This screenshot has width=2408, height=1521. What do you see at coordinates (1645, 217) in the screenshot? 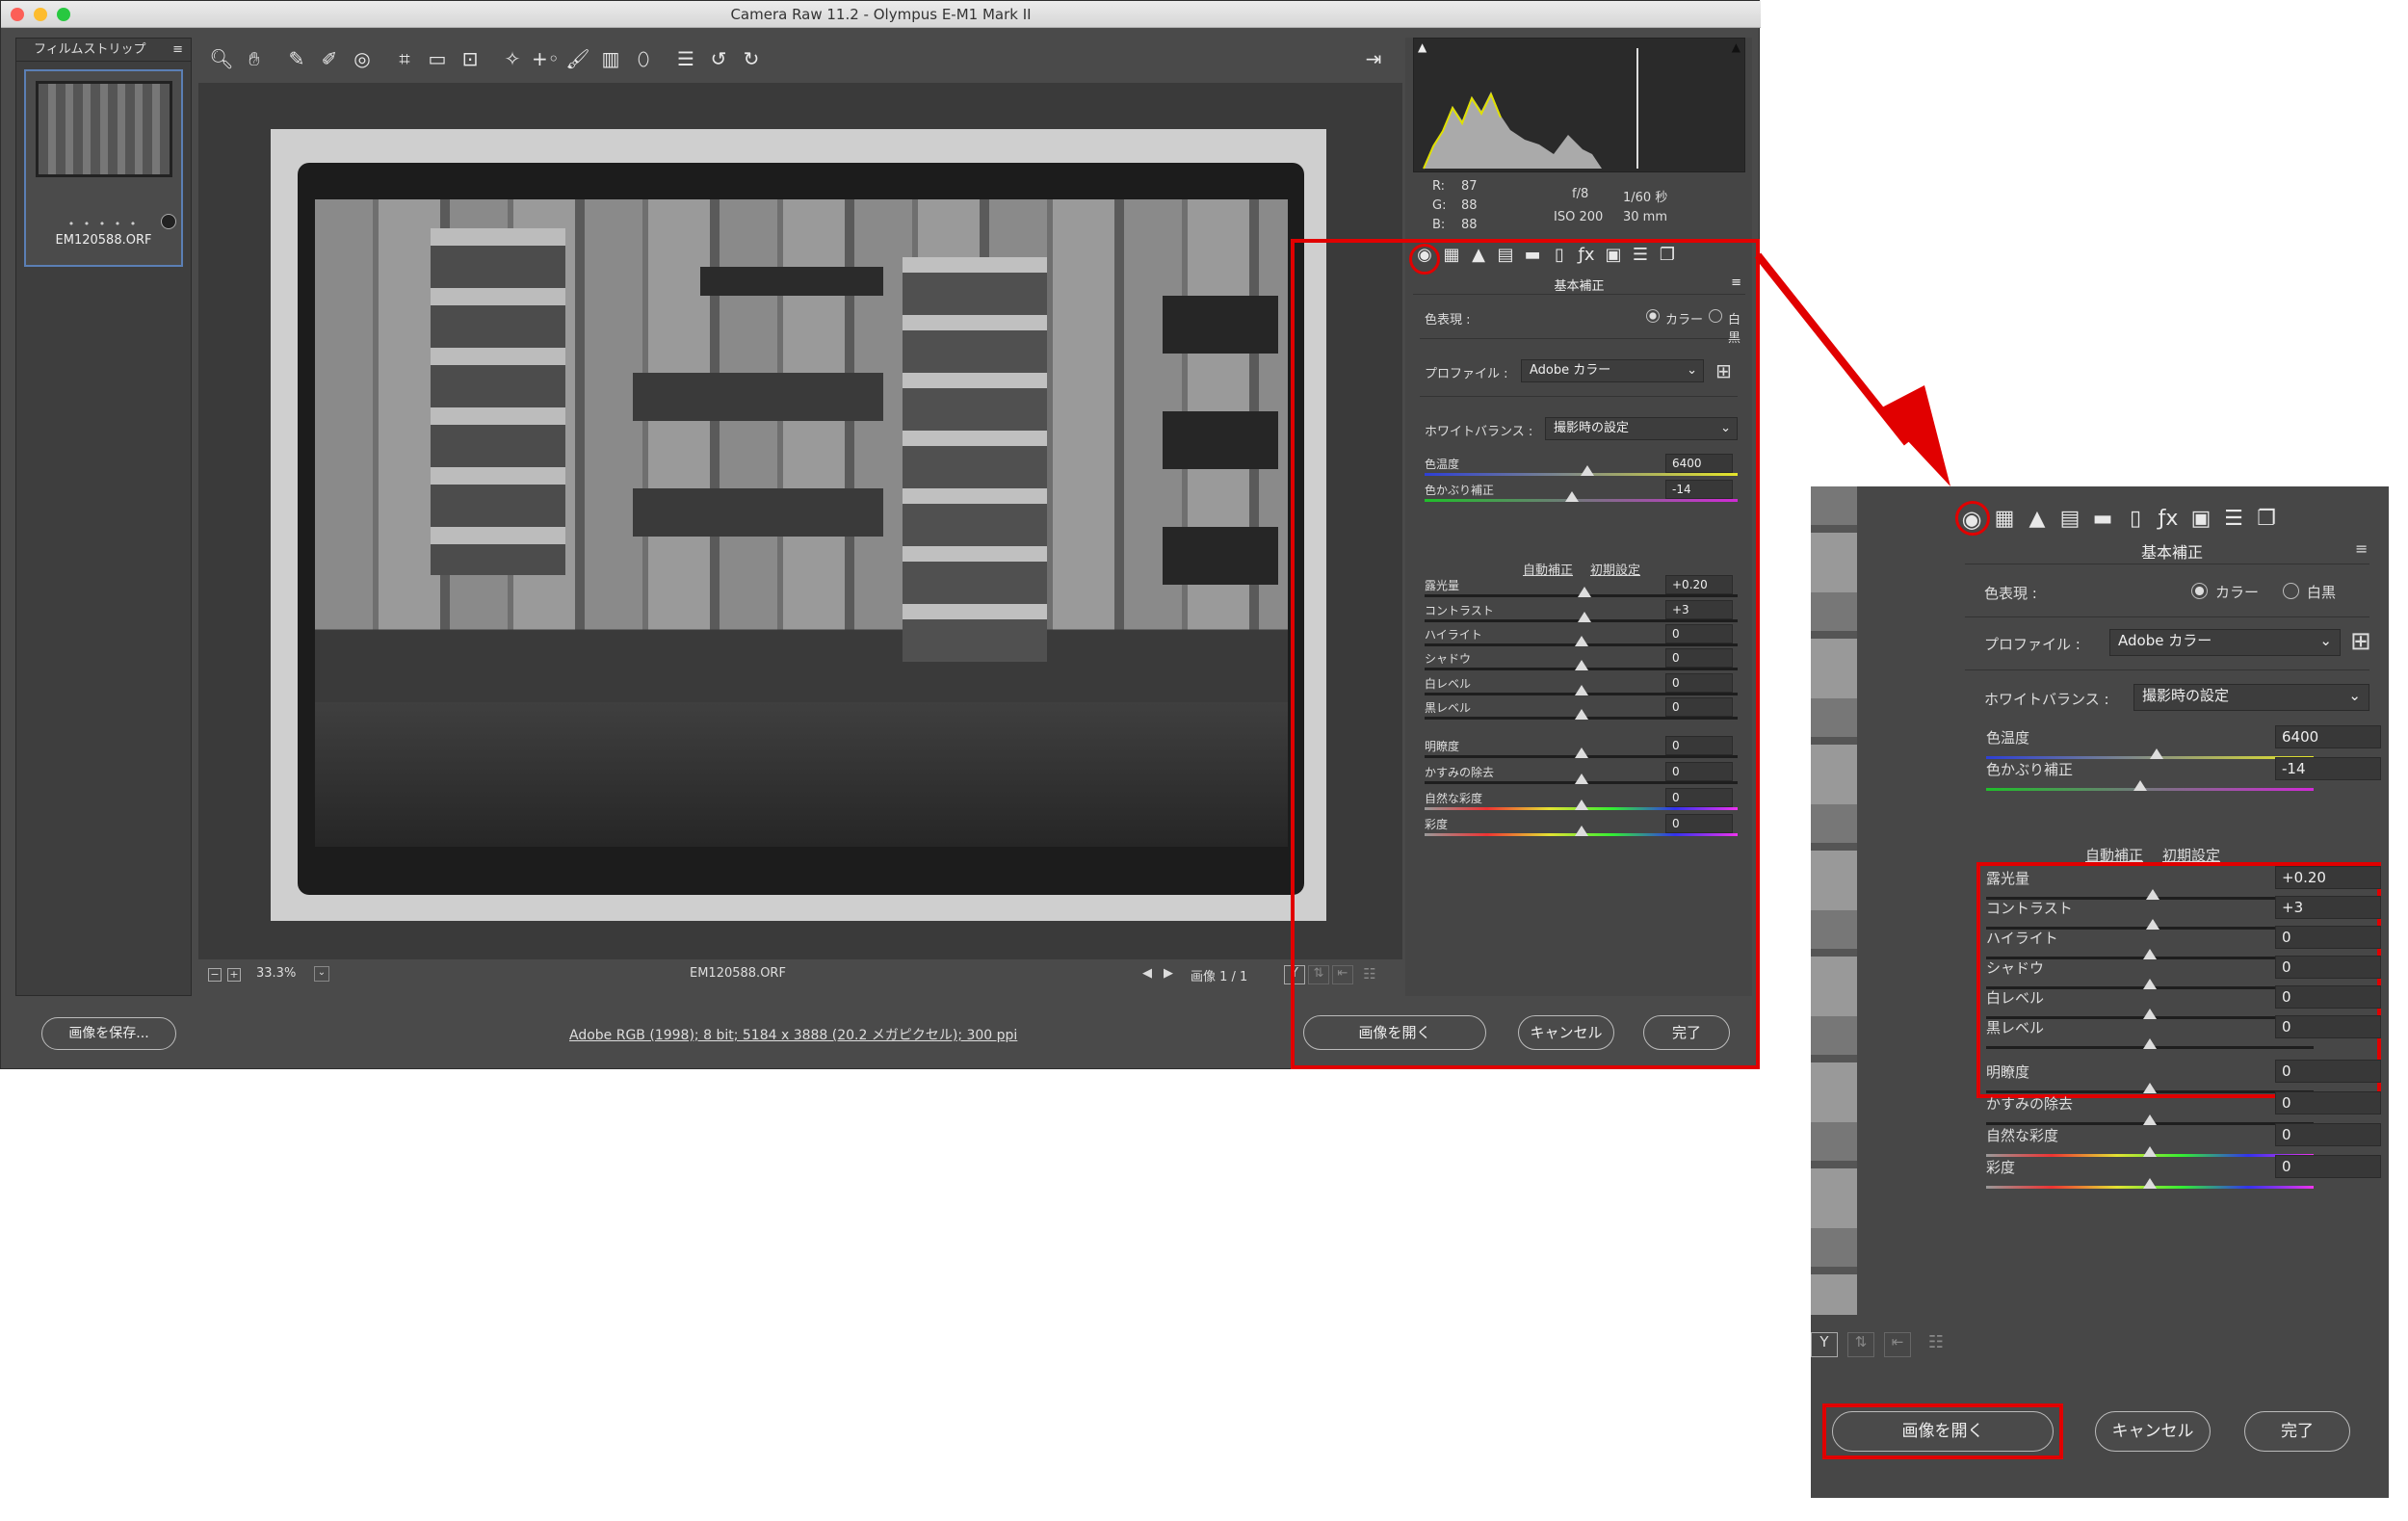
I see `focal-length-value: 30 mm` at bounding box center [1645, 217].